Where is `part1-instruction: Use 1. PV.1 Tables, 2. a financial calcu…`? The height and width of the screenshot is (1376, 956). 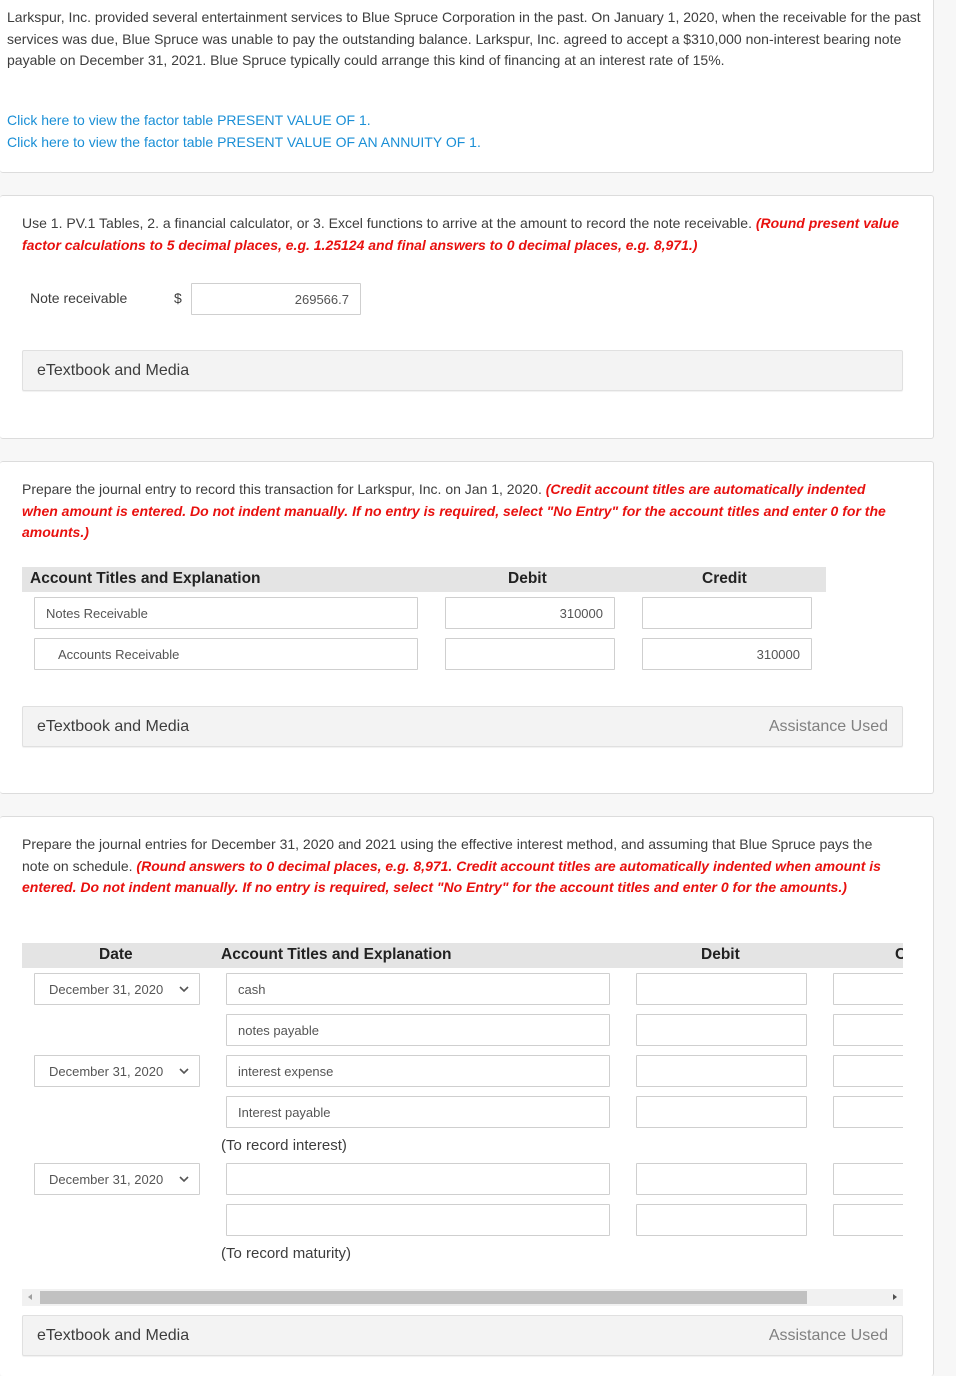 part1-instruction: Use 1. PV.1 Tables, 2. a financial calcu… is located at coordinates (462, 234).